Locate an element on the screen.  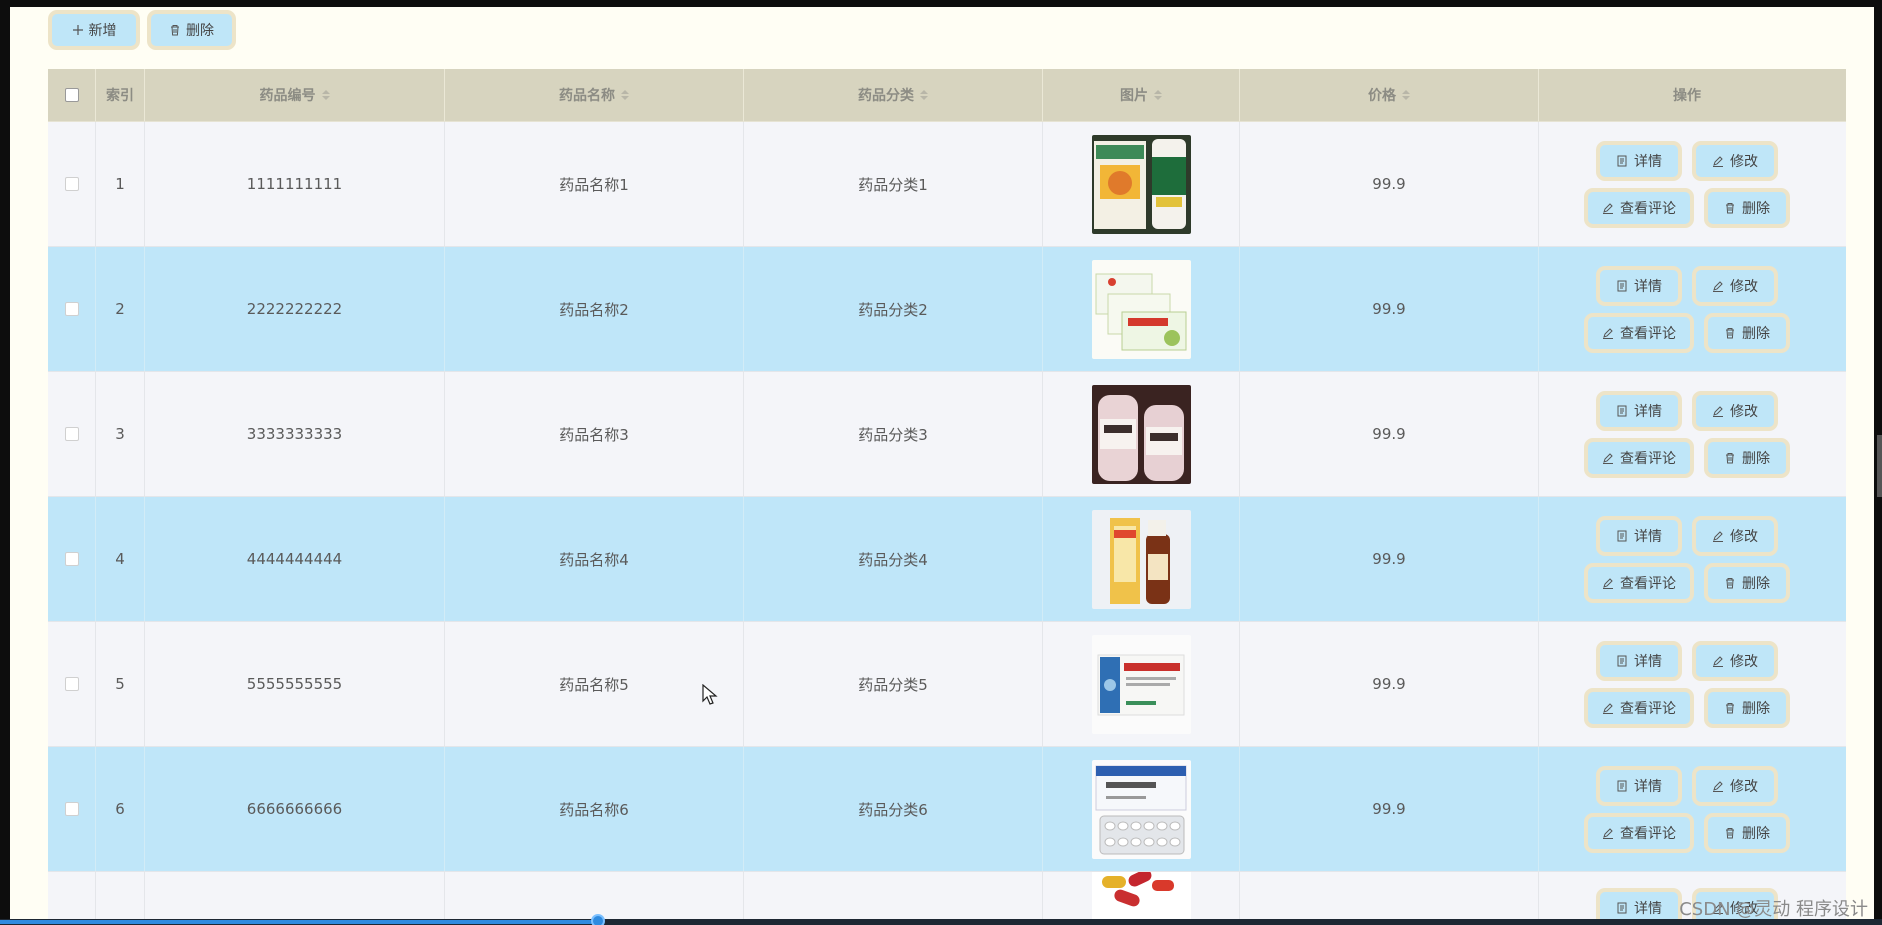
header-category: 药品分类 is located at coordinates (893, 95).